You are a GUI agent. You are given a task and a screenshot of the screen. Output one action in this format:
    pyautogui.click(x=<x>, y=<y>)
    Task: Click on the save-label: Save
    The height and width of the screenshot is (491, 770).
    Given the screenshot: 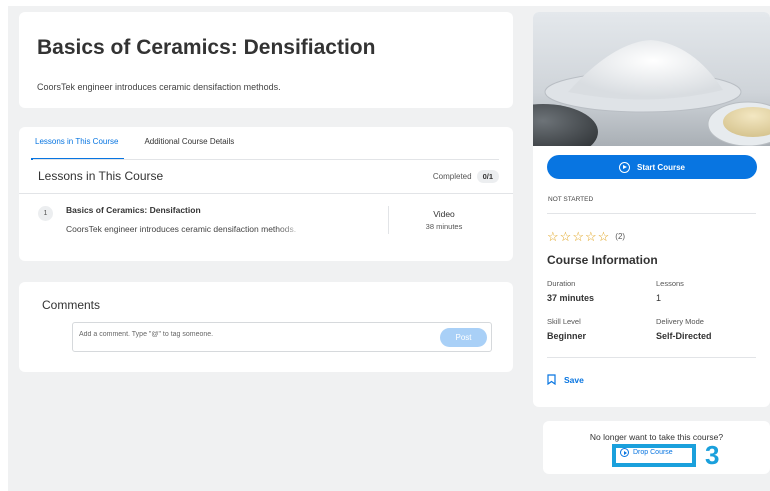 What is the action you would take?
    pyautogui.click(x=574, y=379)
    